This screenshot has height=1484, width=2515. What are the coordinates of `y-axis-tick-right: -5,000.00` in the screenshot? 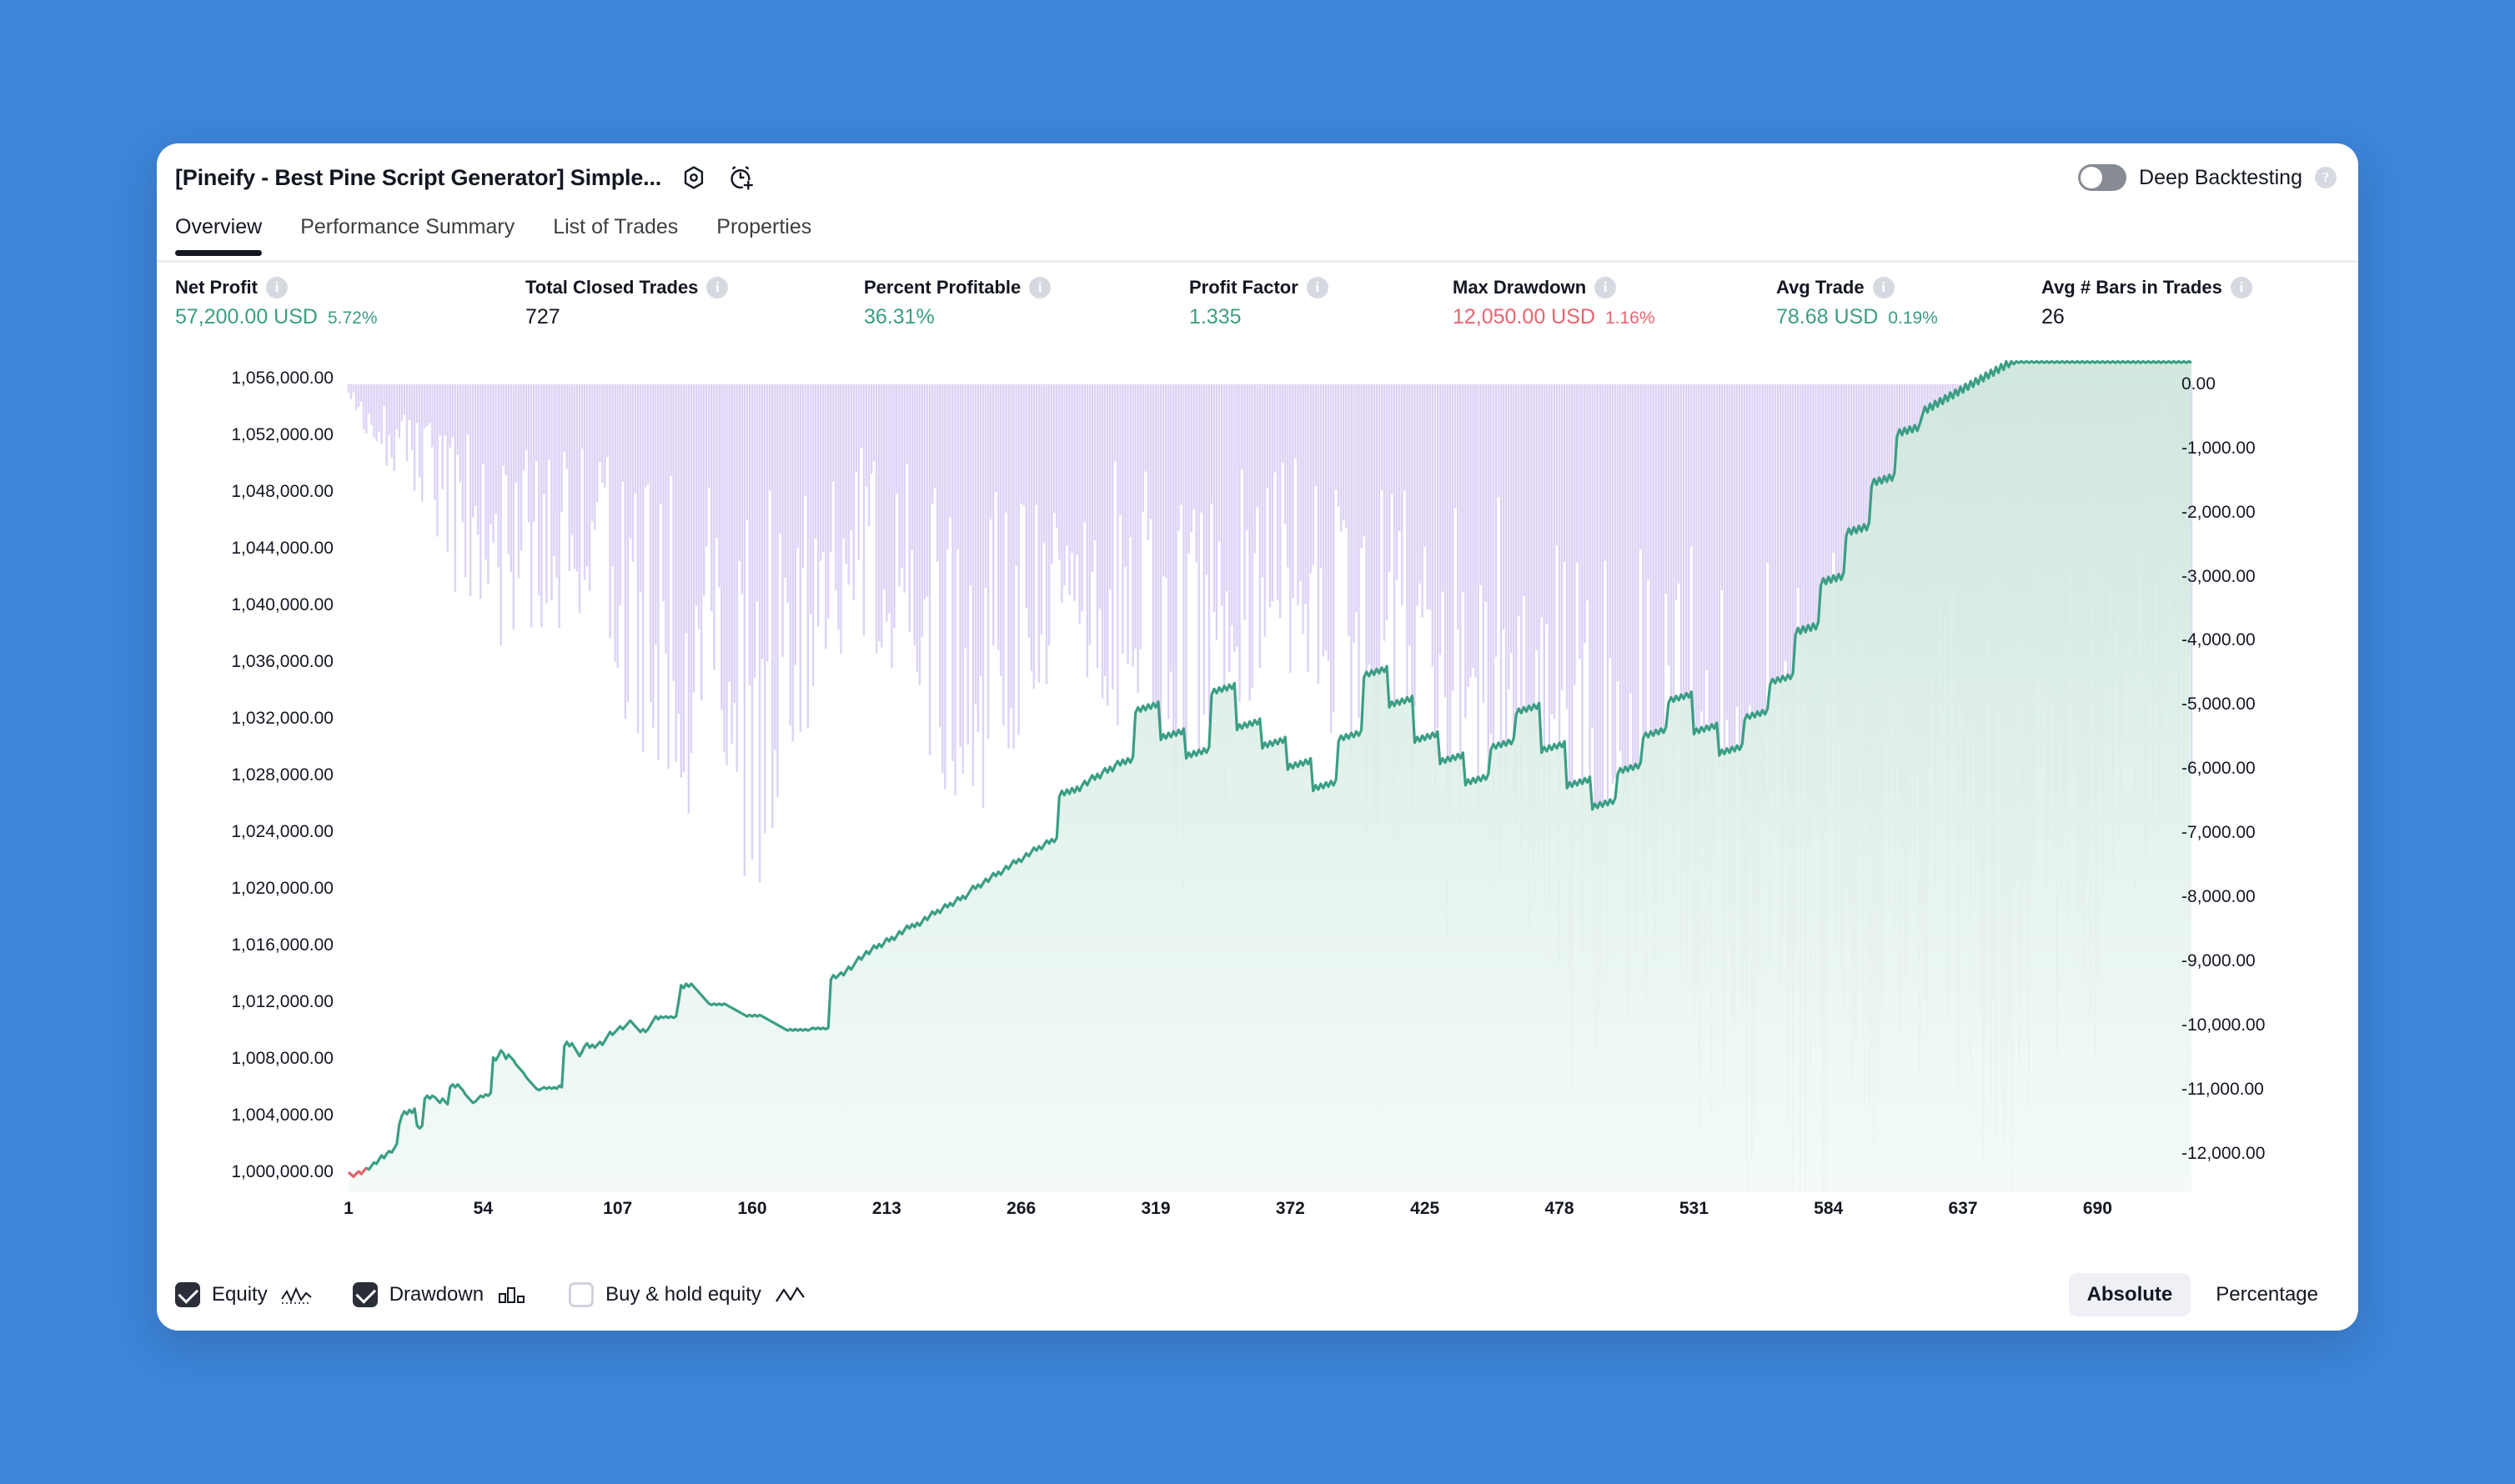 It's located at (2218, 704).